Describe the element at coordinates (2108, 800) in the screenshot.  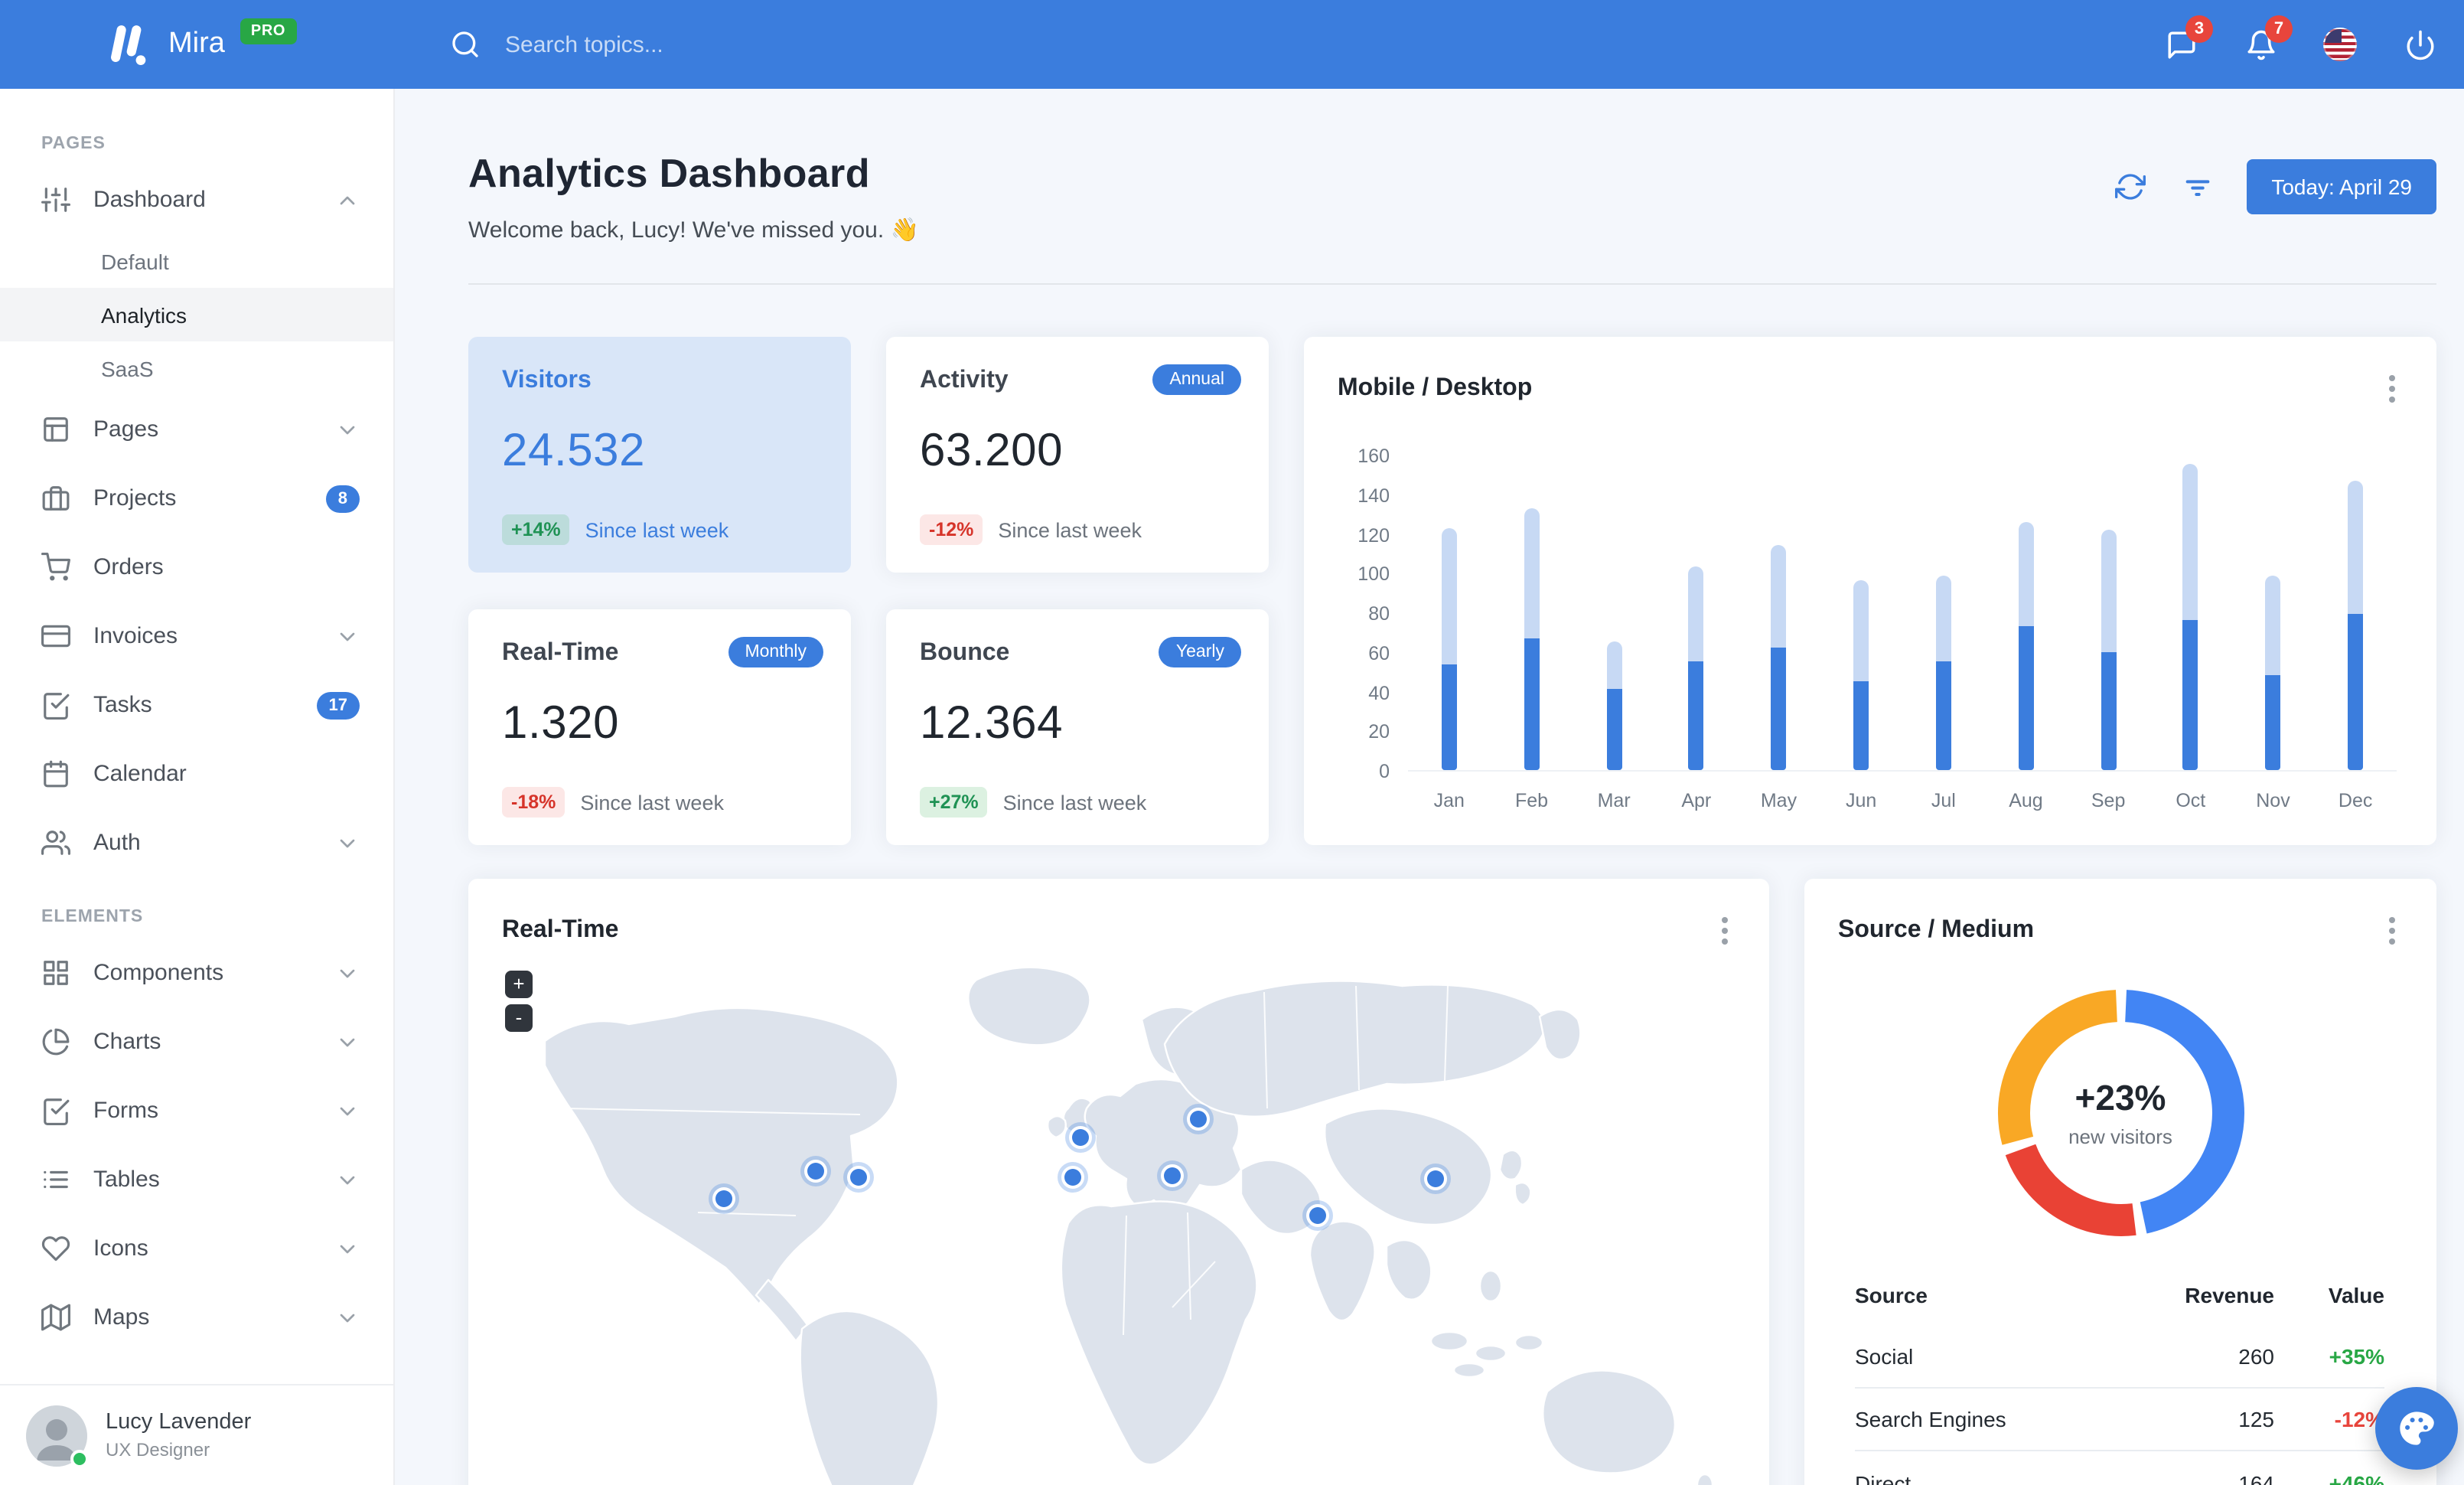
I see `x-tick-label: Sep` at that location.